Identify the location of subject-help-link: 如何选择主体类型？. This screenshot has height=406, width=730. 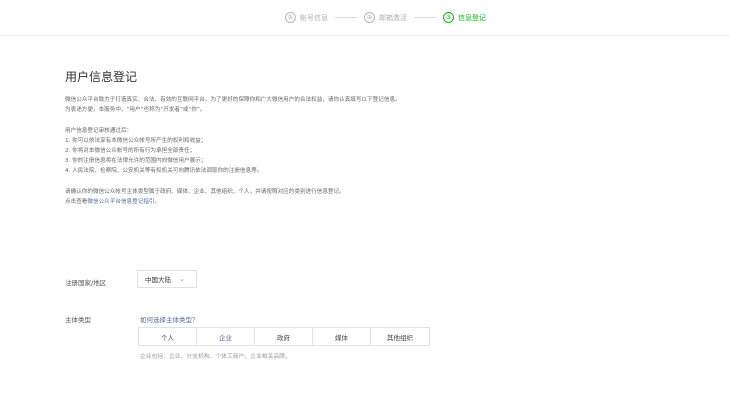
(169, 319).